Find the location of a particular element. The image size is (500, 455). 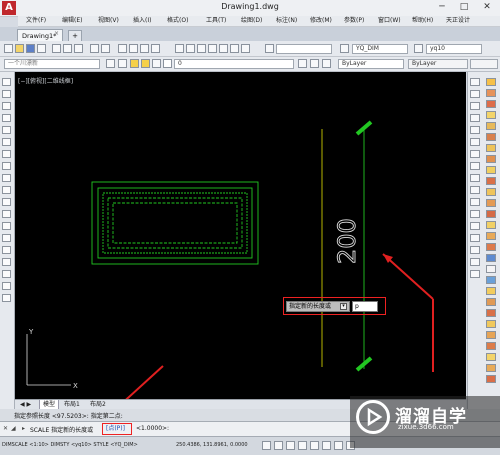

erase-icon is located at coordinates (491, 82).